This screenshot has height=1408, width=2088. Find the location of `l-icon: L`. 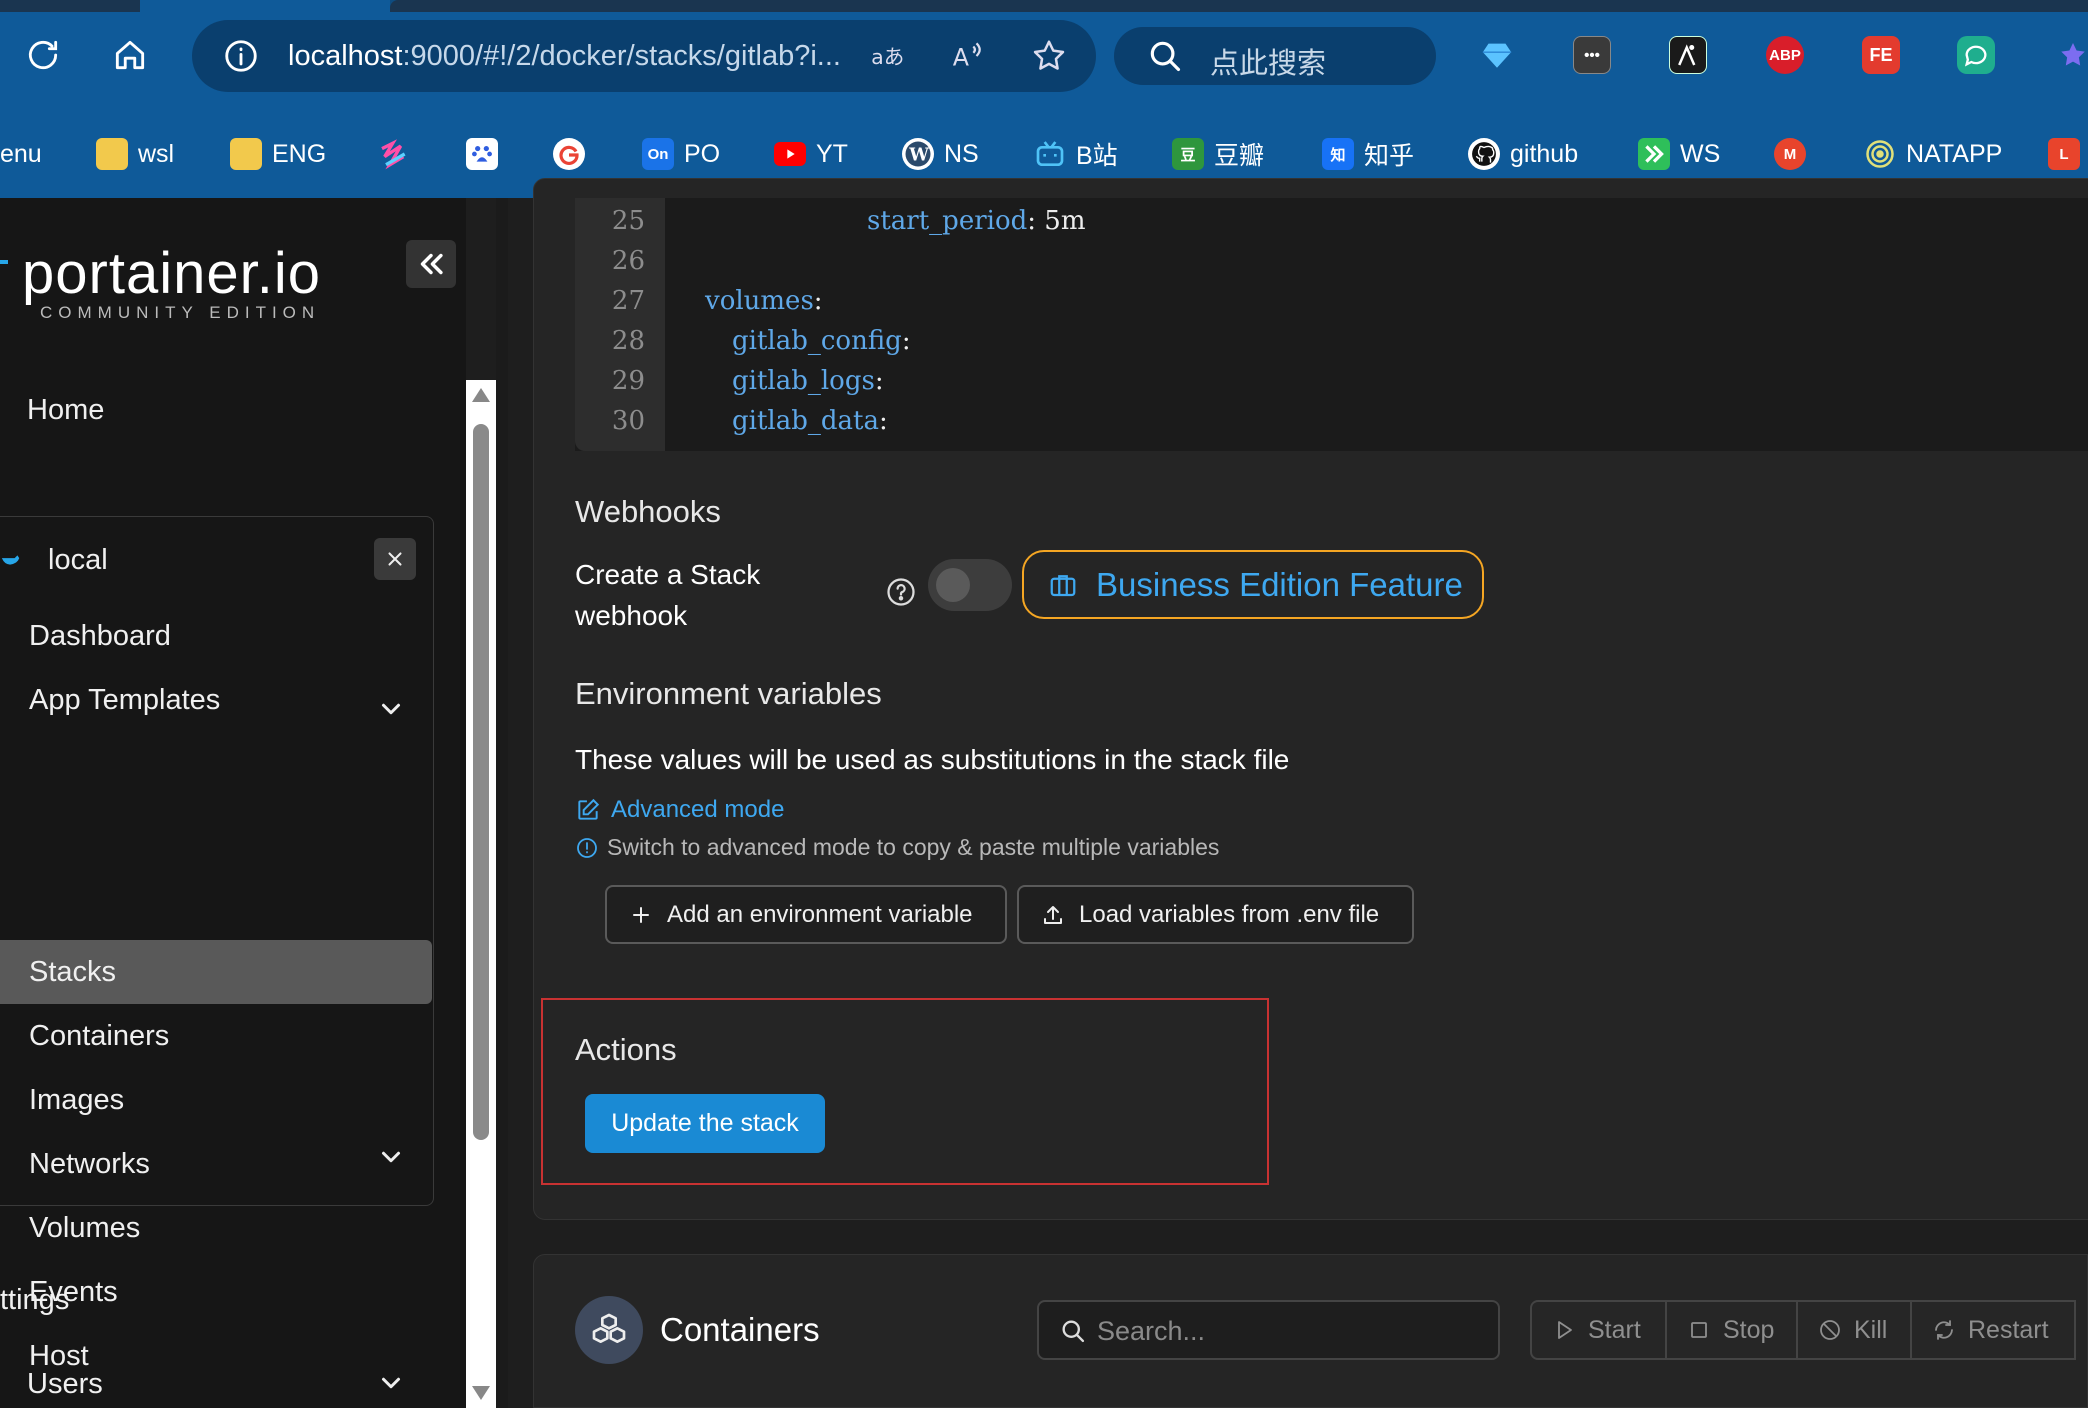

l-icon: L is located at coordinates (2064, 154).